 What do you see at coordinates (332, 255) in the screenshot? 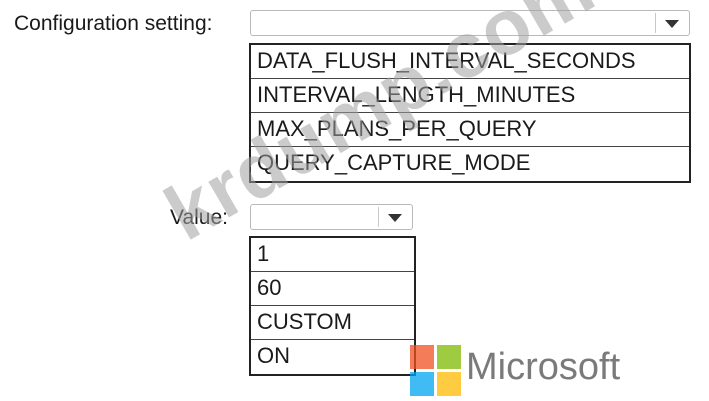
I see `value-option-1: 1` at bounding box center [332, 255].